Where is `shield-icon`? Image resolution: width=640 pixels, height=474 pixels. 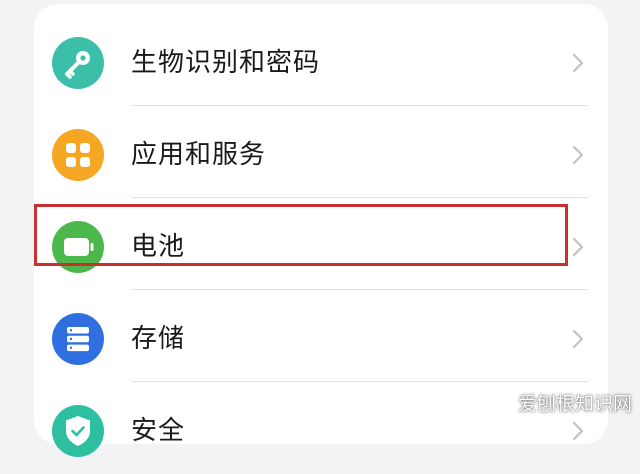
shield-icon is located at coordinates (78, 431).